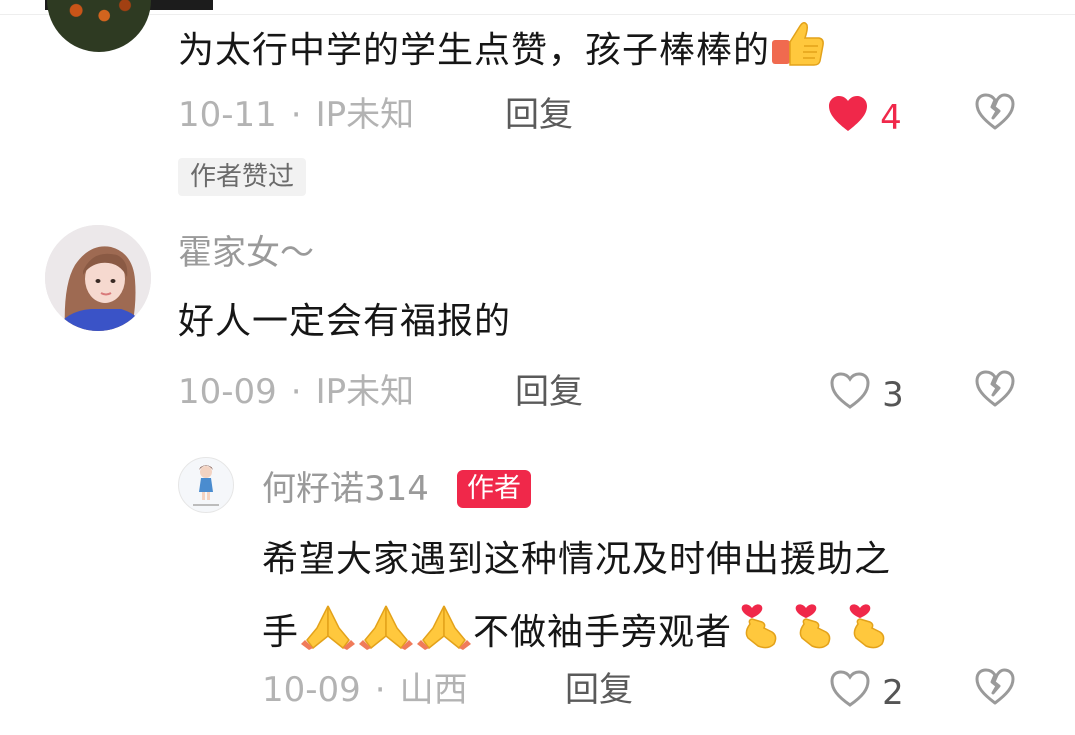 The height and width of the screenshot is (735, 1075). I want to click on comment-text: 为太行中学的学生点赞，孩子棒棒的, so click(502, 49).